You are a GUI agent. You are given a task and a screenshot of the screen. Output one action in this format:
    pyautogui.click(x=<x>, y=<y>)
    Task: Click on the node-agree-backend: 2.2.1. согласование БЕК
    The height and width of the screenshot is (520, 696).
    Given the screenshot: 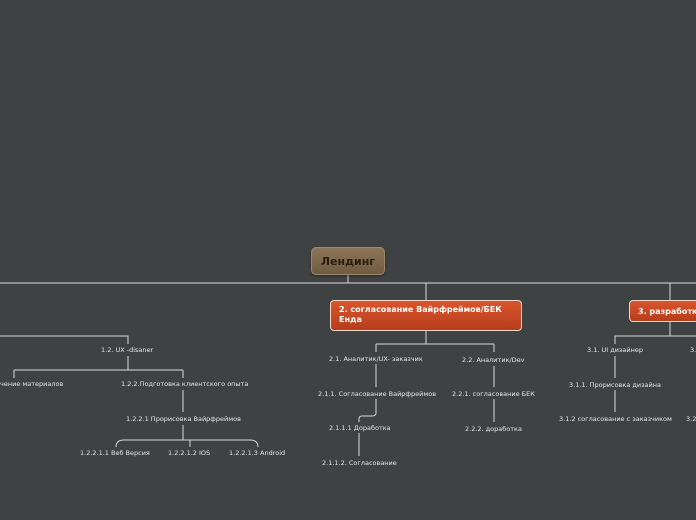 What is the action you would take?
    pyautogui.click(x=493, y=394)
    